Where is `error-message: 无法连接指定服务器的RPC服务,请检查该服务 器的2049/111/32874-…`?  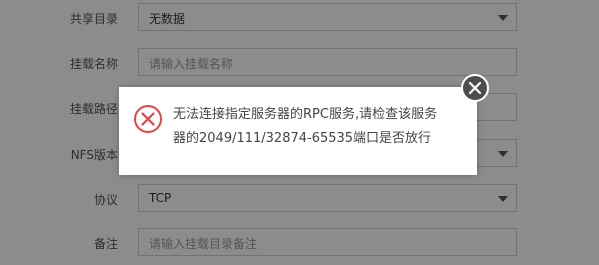 error-message: 无法连接指定服务器的RPC服务,请检查该服务 器的2049/111/32874-… is located at coordinates (319, 127).